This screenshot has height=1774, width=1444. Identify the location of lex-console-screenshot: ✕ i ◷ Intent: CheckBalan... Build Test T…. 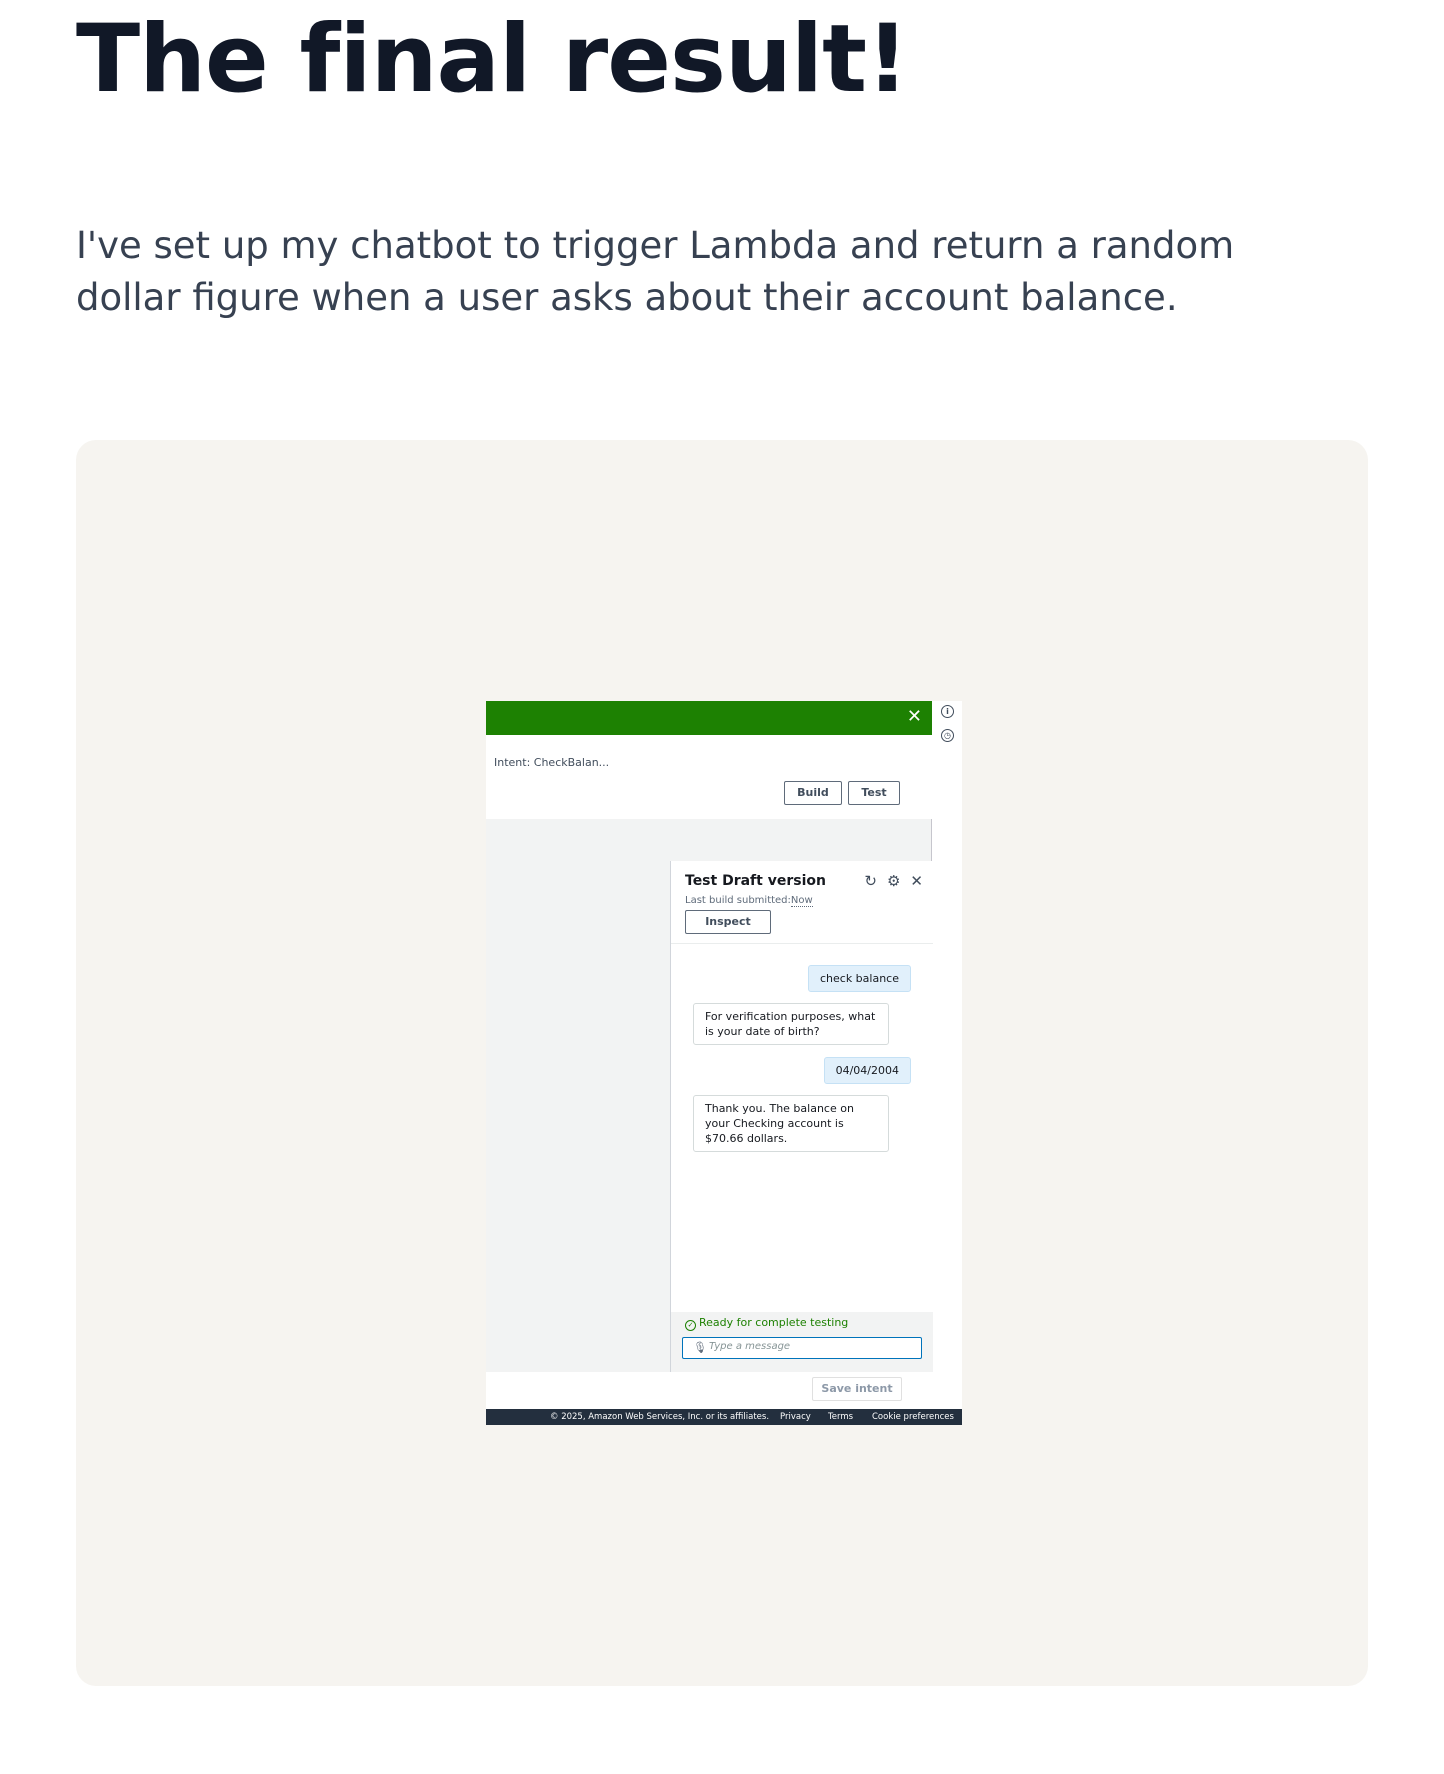
(724, 1063).